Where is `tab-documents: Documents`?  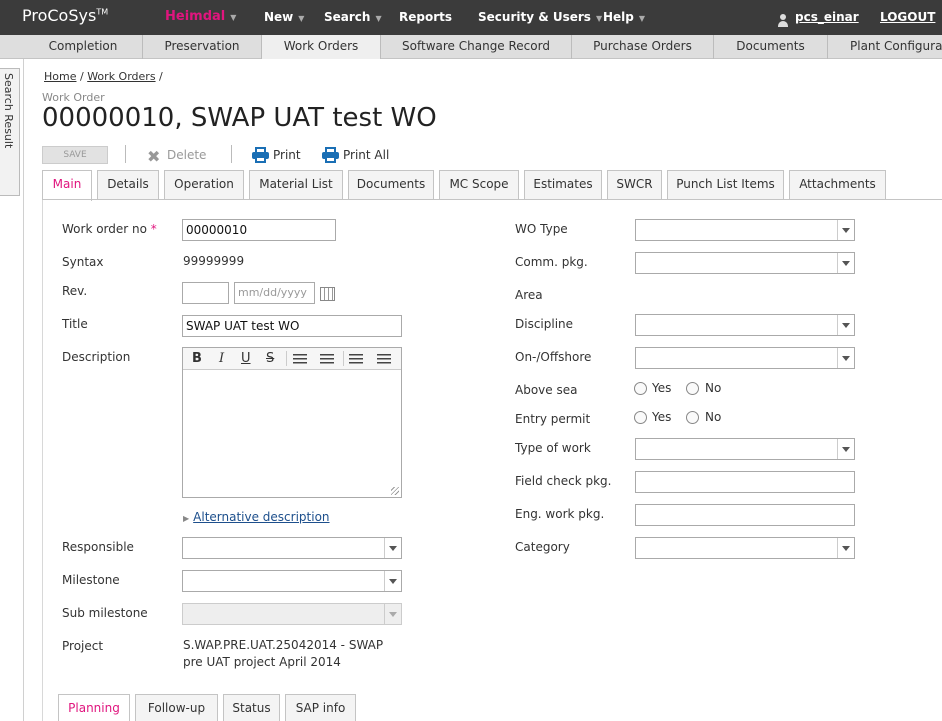 tab-documents: Documents is located at coordinates (391, 185).